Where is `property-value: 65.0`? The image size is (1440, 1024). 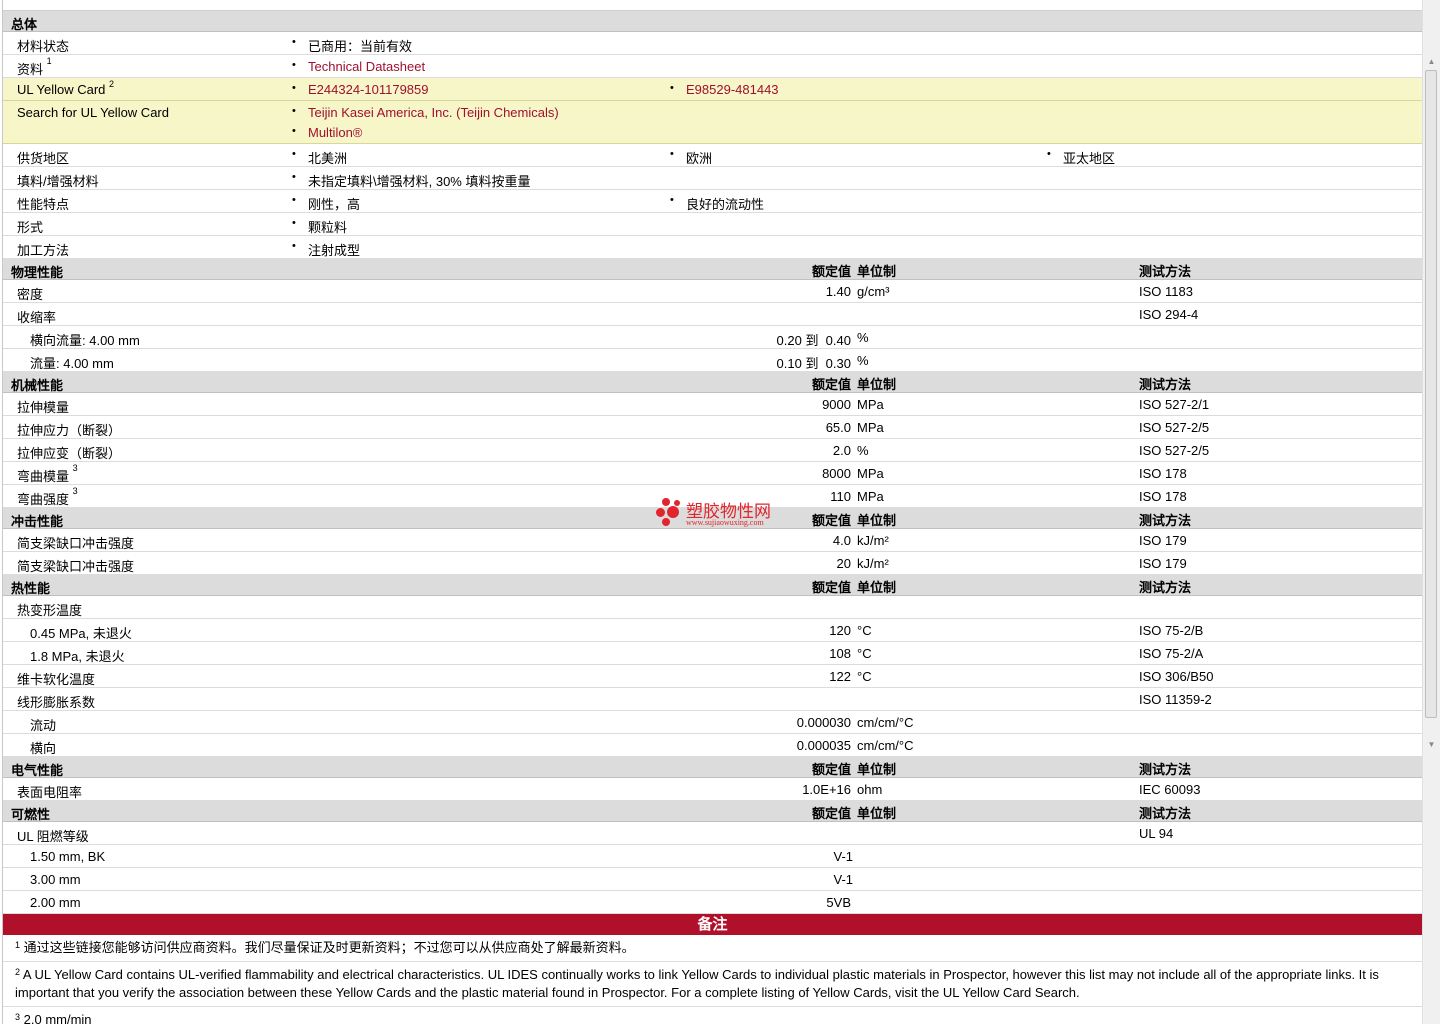
property-value: 65.0 is located at coordinates (838, 427).